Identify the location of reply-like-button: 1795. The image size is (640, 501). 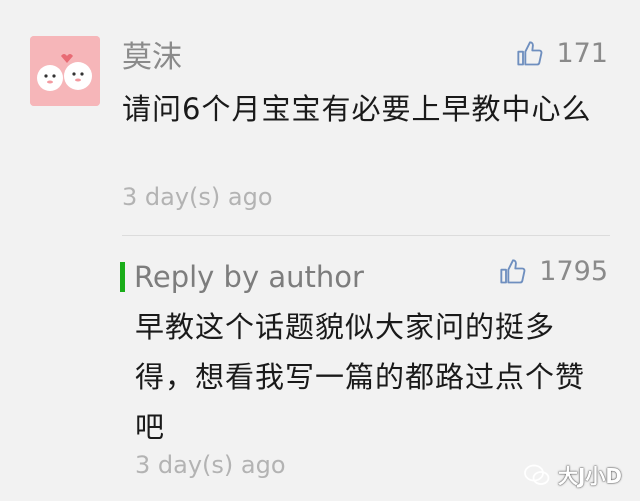
(553, 271).